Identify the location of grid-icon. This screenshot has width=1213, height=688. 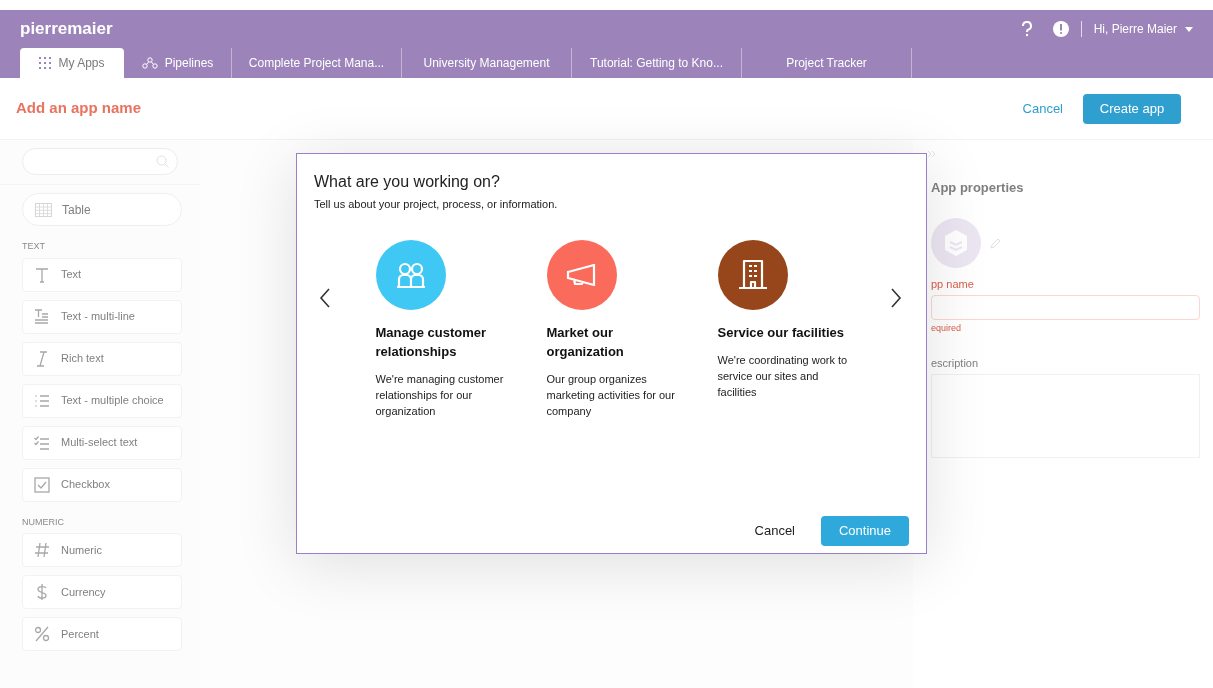
(45, 63).